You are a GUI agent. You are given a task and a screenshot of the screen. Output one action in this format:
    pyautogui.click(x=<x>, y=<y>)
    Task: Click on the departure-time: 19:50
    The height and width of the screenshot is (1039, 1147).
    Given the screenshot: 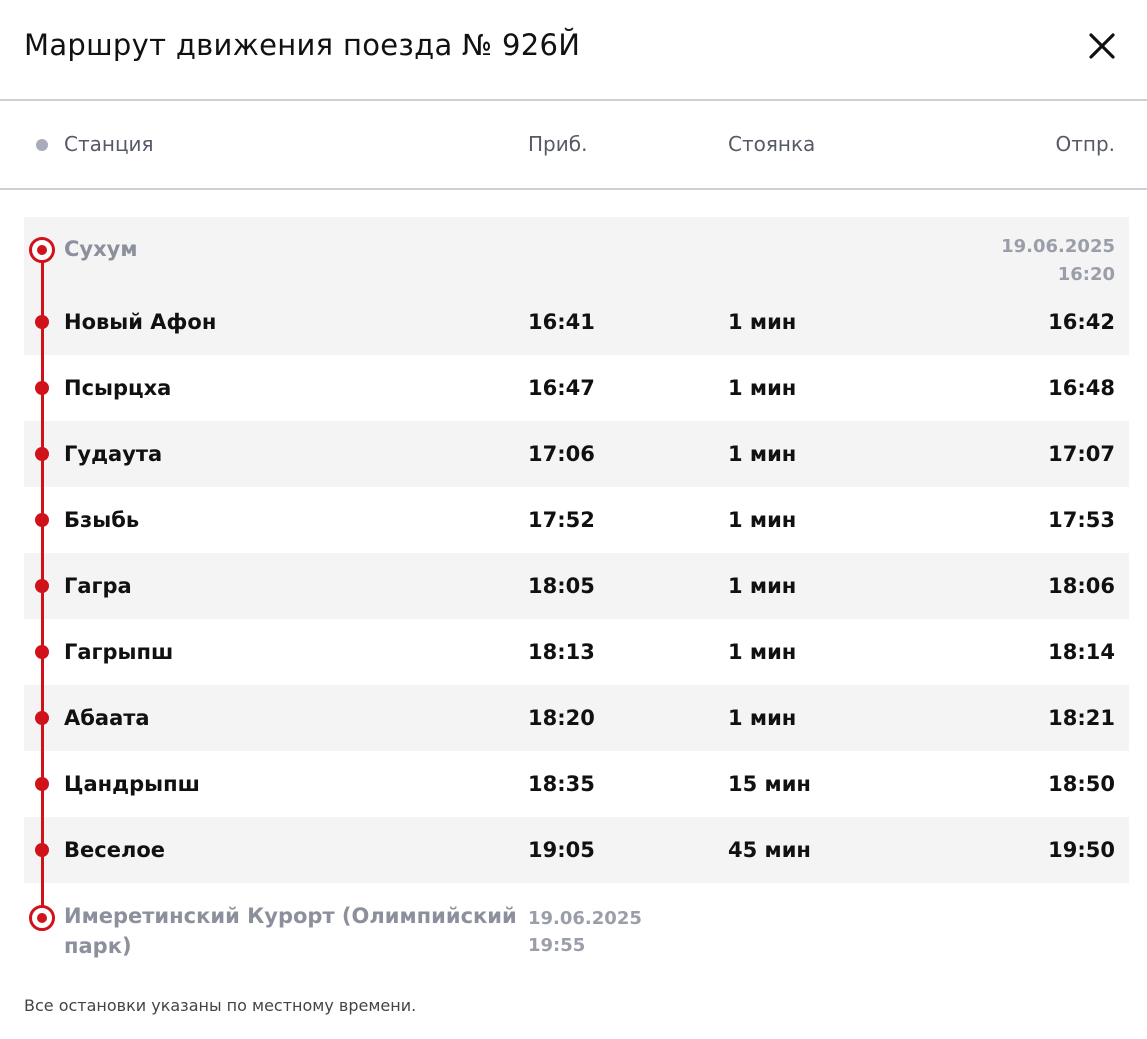 What is the action you would take?
    pyautogui.click(x=1081, y=850)
    